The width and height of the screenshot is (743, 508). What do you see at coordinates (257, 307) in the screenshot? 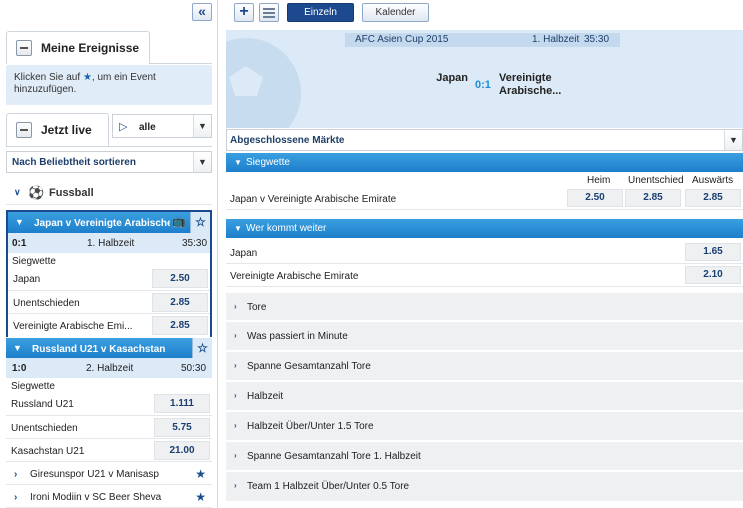
I see `market-title: Tore` at bounding box center [257, 307].